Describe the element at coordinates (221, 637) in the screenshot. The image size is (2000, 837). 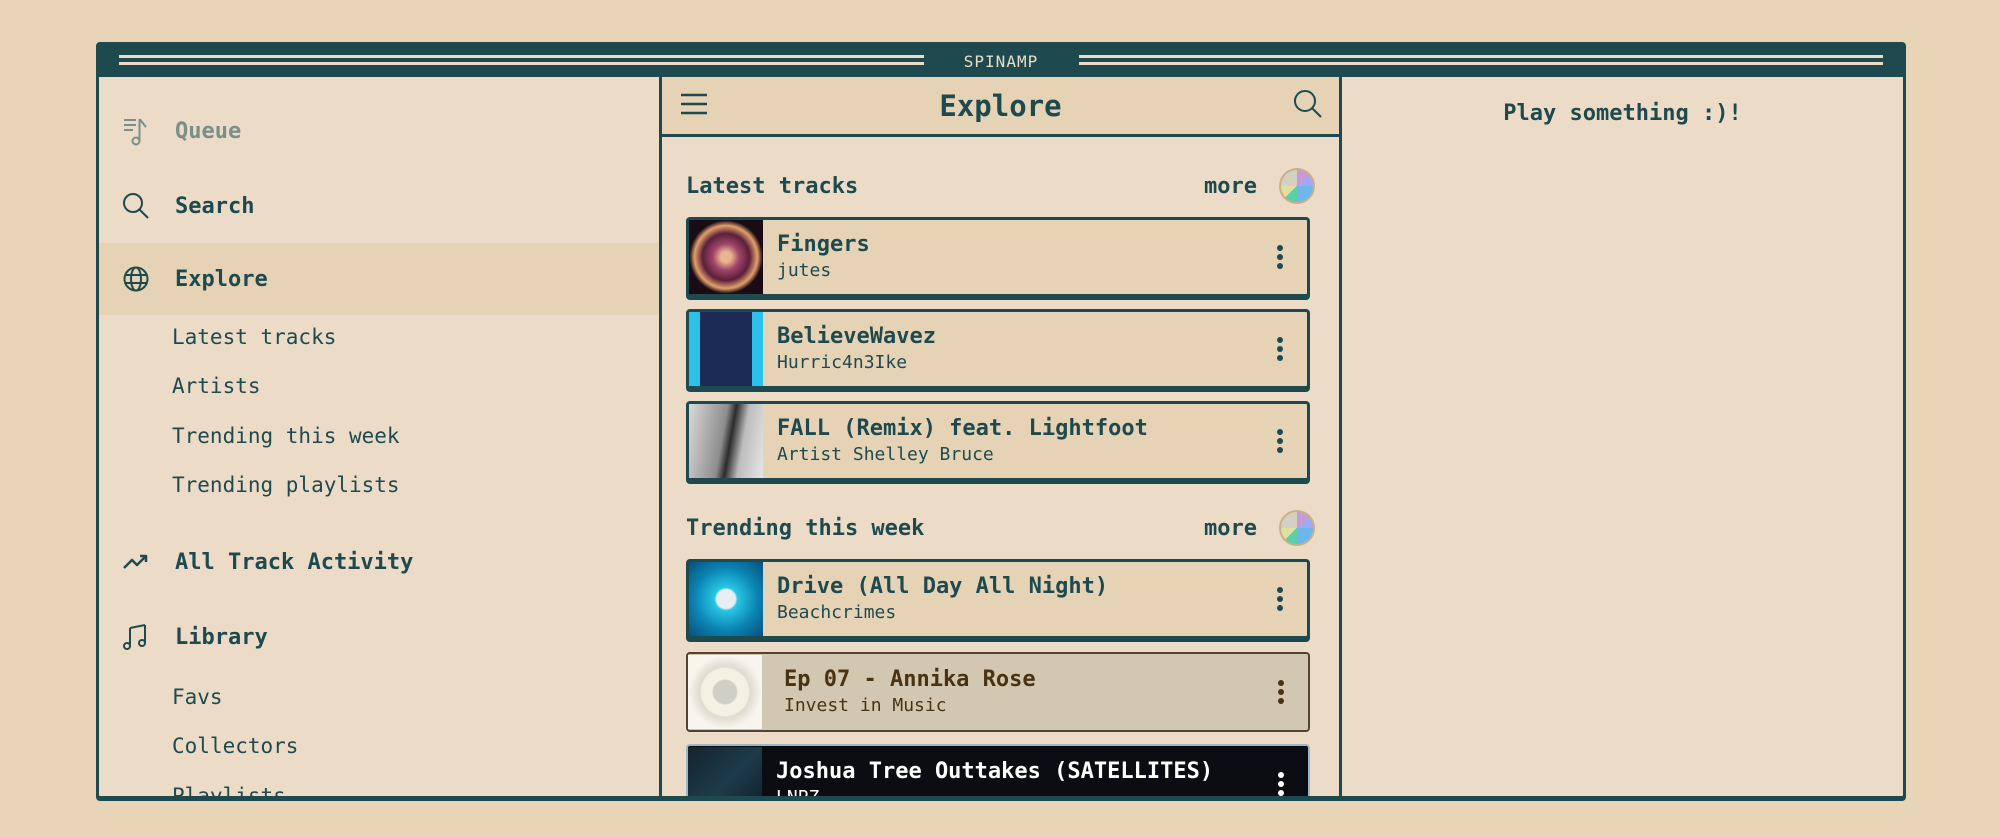
I see `sidebar-item-label: Library` at that location.